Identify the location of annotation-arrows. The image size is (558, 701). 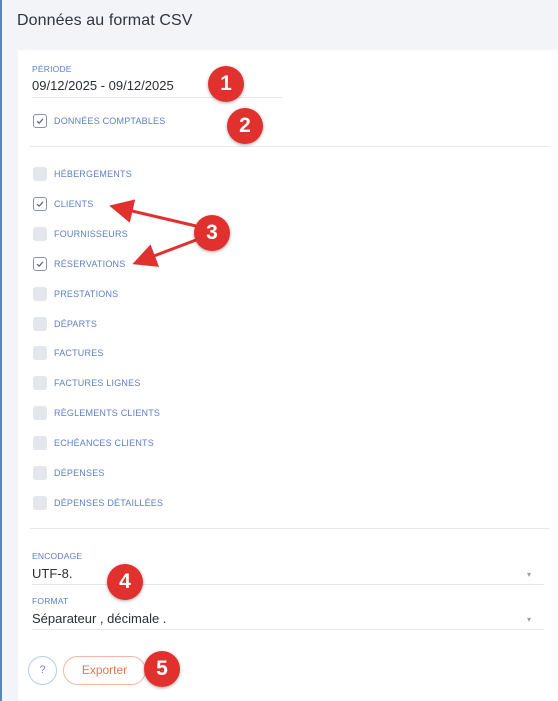
(153, 233).